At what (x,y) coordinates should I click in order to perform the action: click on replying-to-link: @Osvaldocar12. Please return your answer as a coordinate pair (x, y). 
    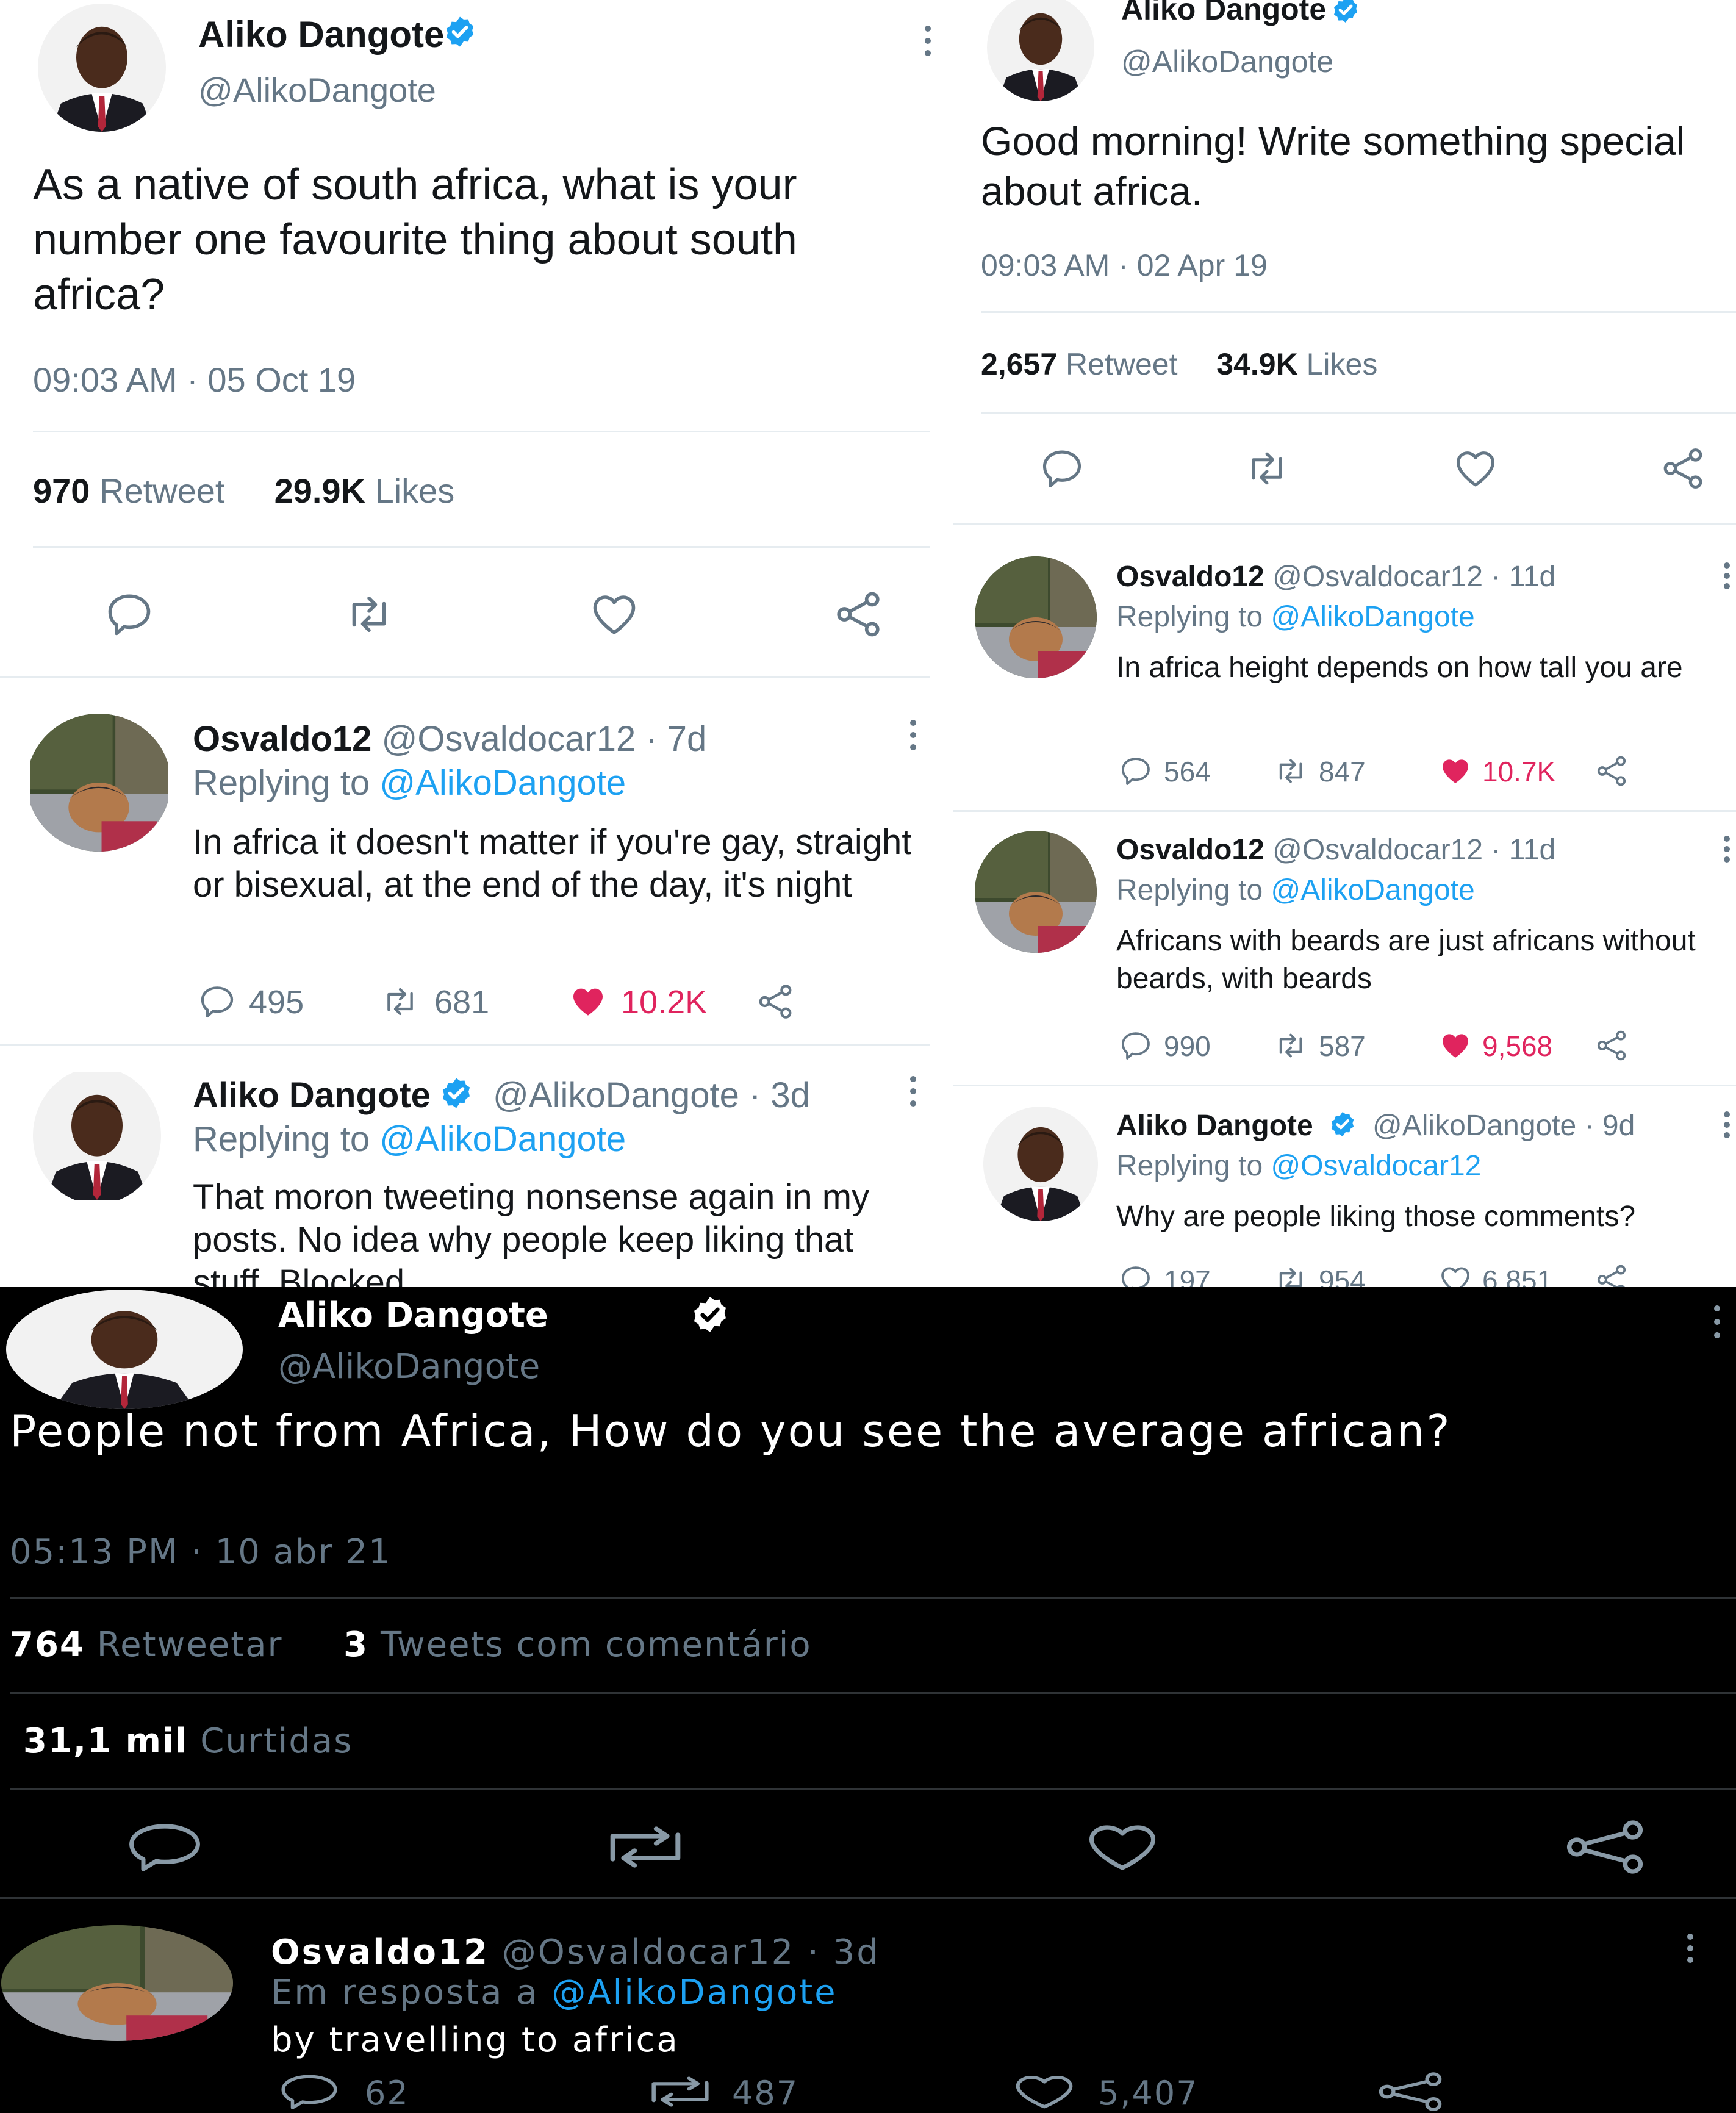
    Looking at the image, I should click on (1376, 1166).